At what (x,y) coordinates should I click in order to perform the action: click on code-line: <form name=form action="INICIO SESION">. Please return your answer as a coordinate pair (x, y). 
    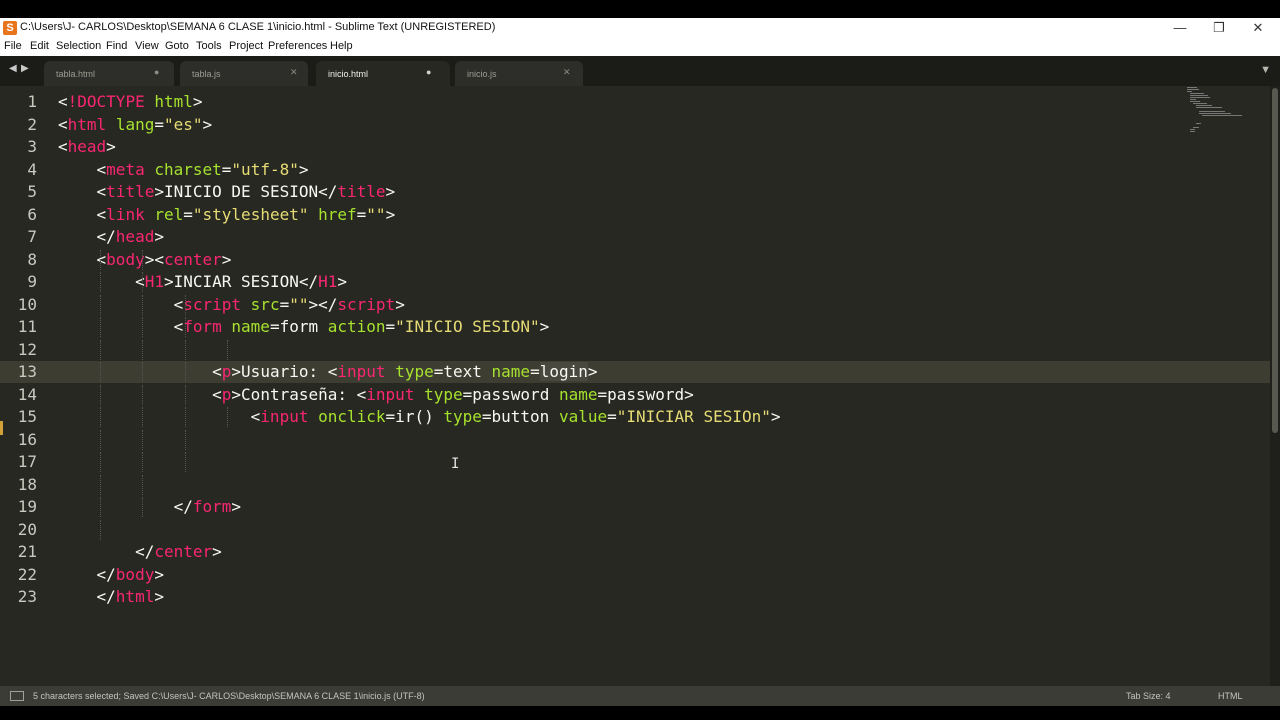
    Looking at the image, I should click on (304, 327).